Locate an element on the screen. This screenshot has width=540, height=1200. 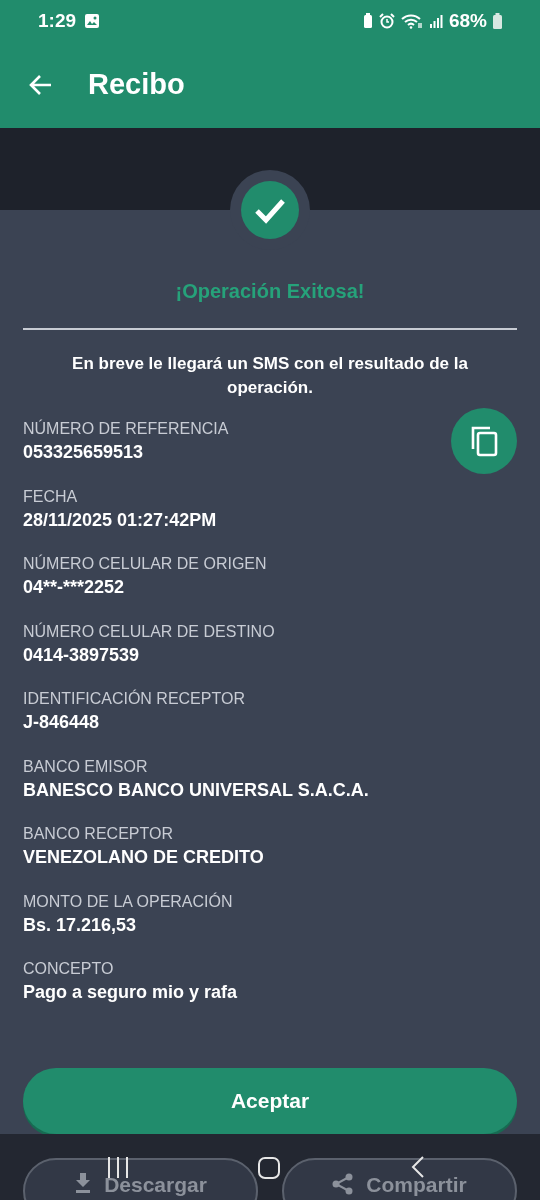
field-value: 0414-3897539 is located at coordinates (81, 655).